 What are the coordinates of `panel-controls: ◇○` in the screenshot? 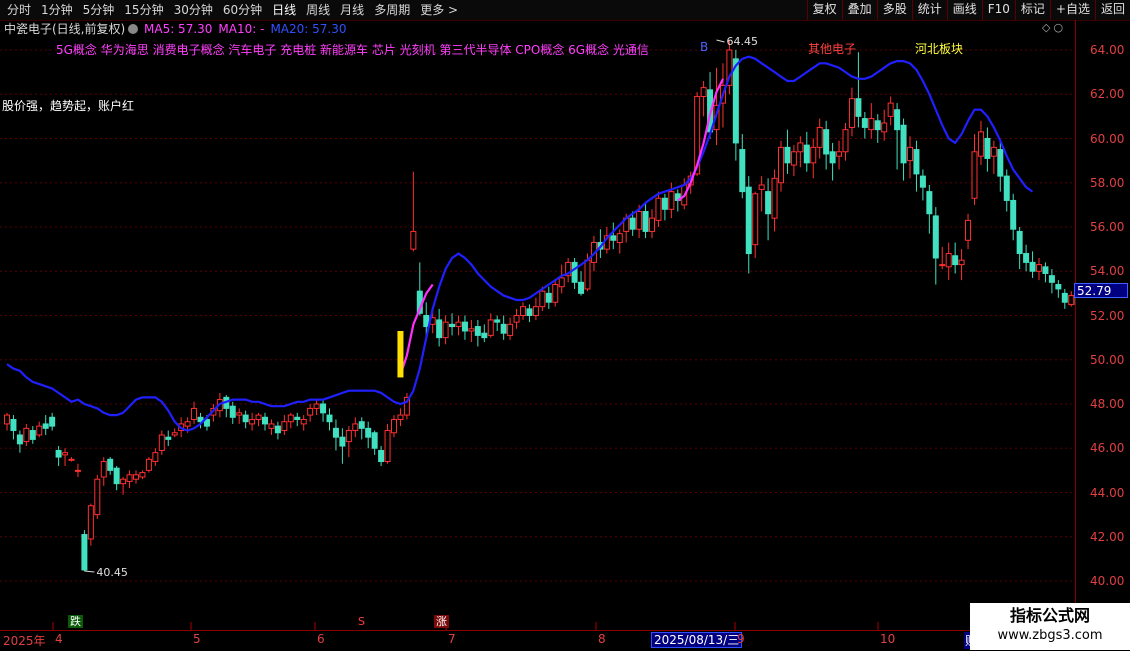 It's located at (1054, 27).